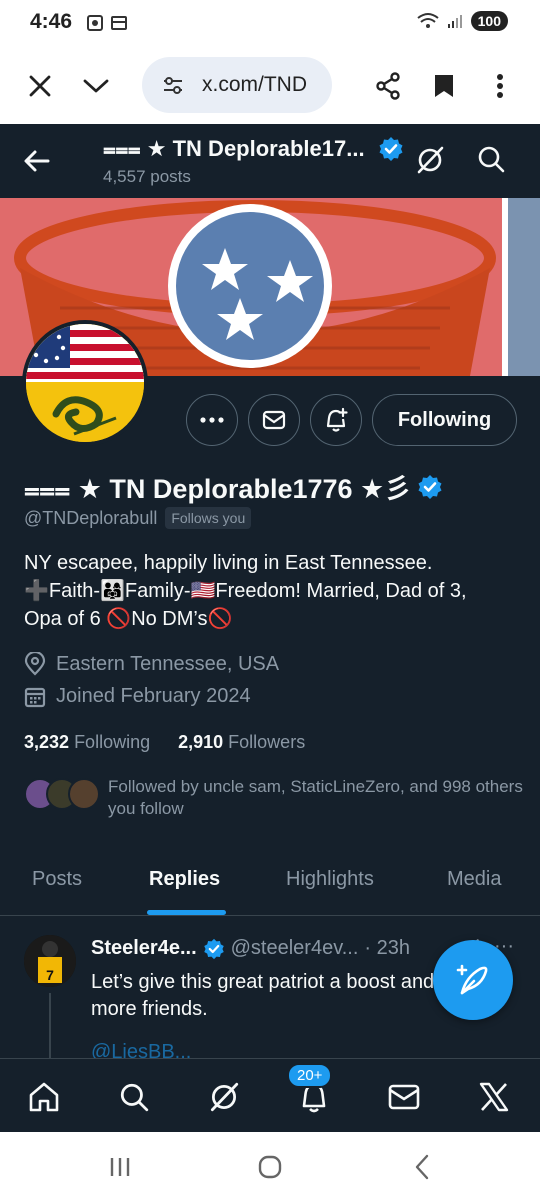 This screenshot has width=540, height=1200. What do you see at coordinates (91, 517) in the screenshot?
I see `profile-handle: @TNDeplorabull` at bounding box center [91, 517].